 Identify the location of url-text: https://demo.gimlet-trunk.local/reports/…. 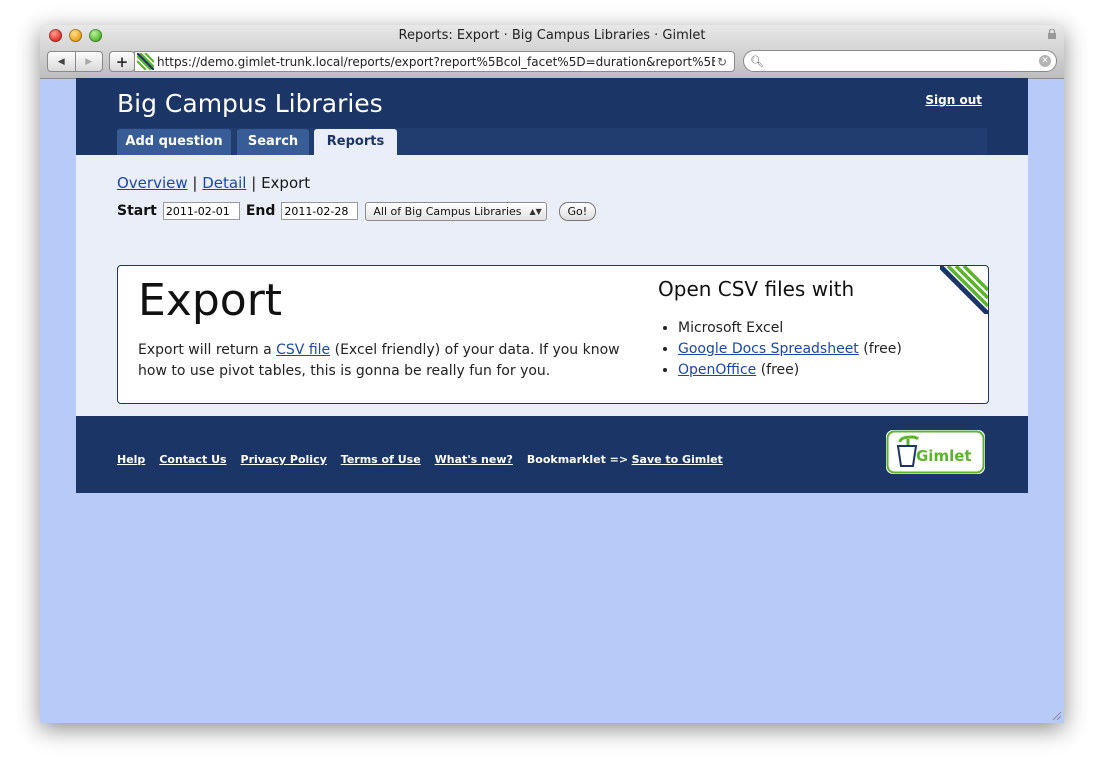
(436, 61).